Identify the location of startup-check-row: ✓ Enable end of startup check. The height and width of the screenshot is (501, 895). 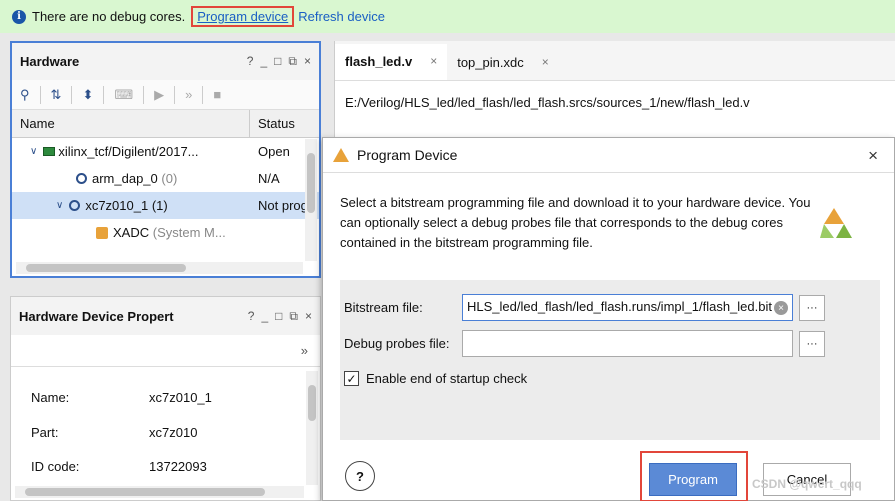
(435, 378).